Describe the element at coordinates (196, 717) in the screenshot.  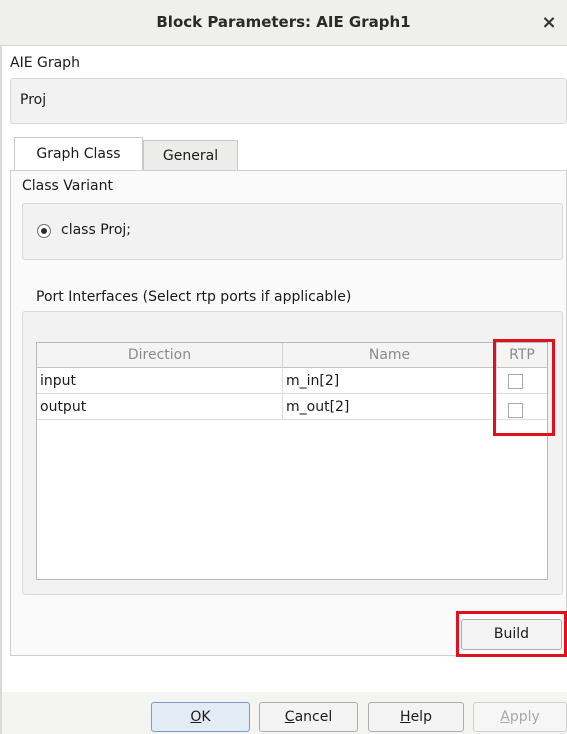
I see `ok-mnemonic: O` at that location.